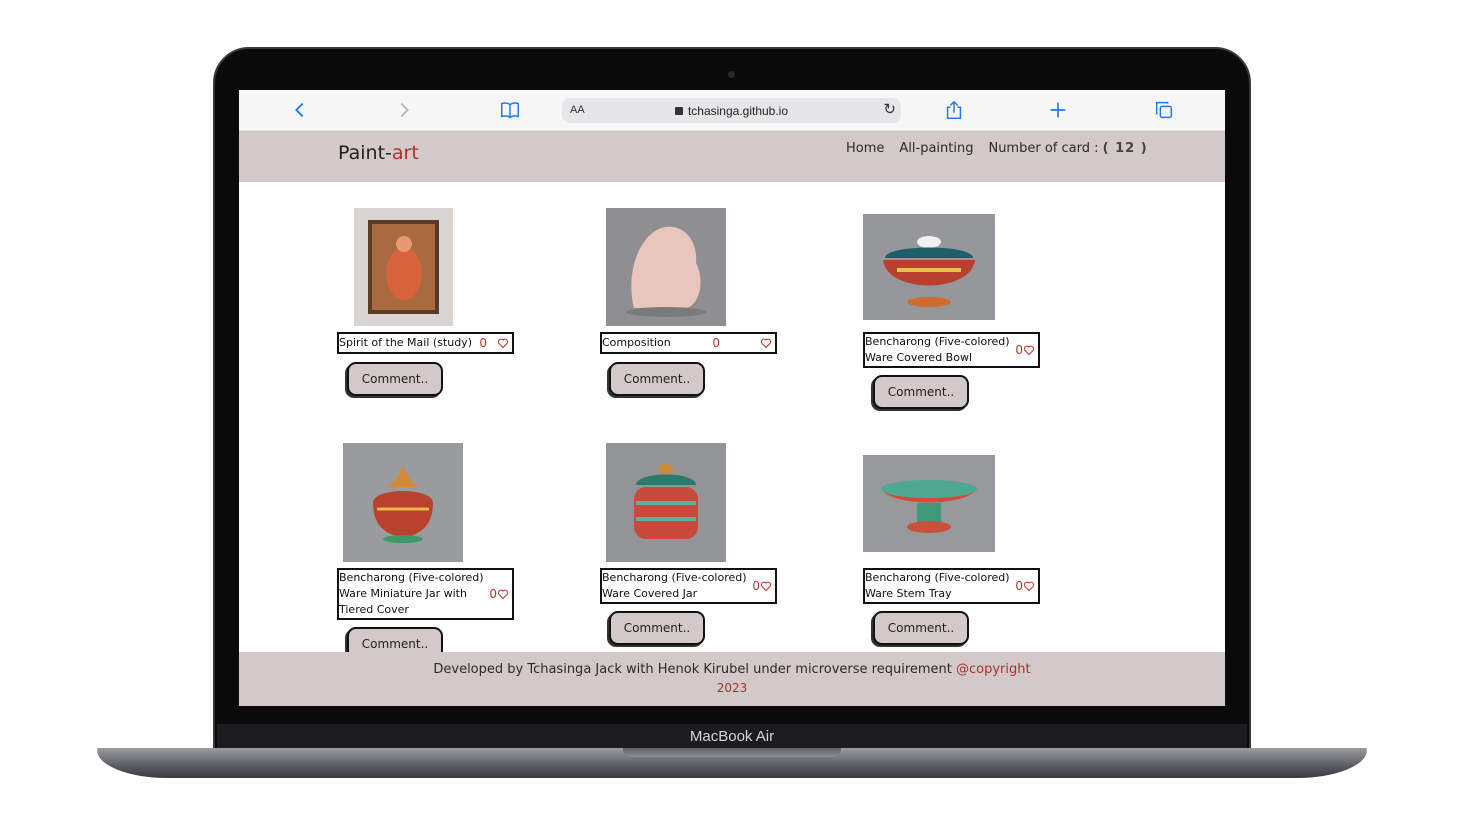 The width and height of the screenshot is (1463, 818). Describe the element at coordinates (732, 736) in the screenshot. I see `model-label: MacBook Air` at that location.